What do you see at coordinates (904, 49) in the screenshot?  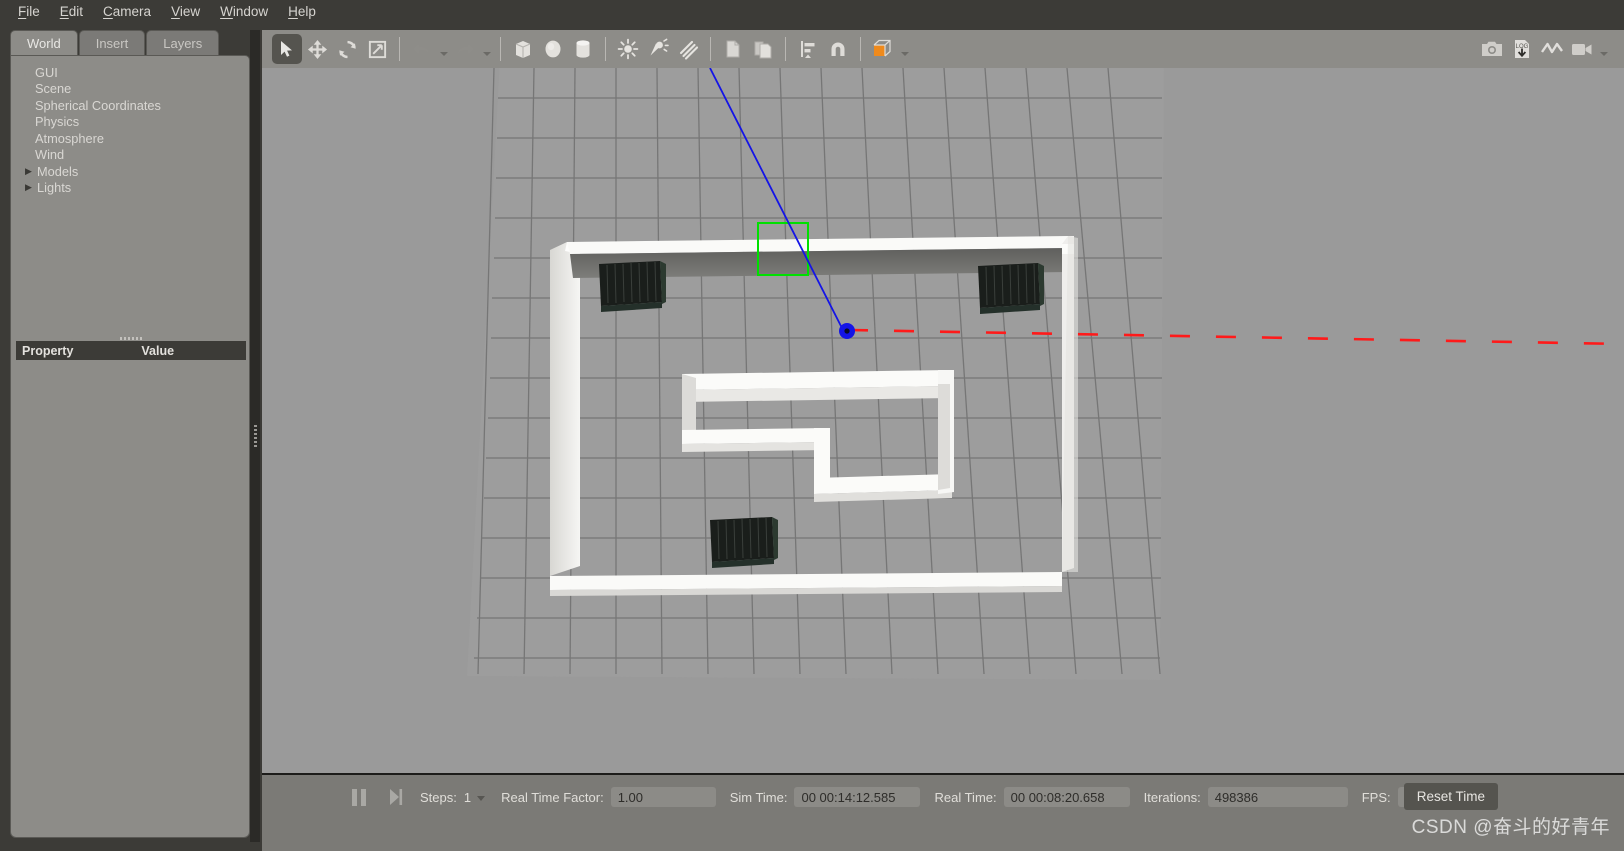 I see `view-angle-dropdown` at bounding box center [904, 49].